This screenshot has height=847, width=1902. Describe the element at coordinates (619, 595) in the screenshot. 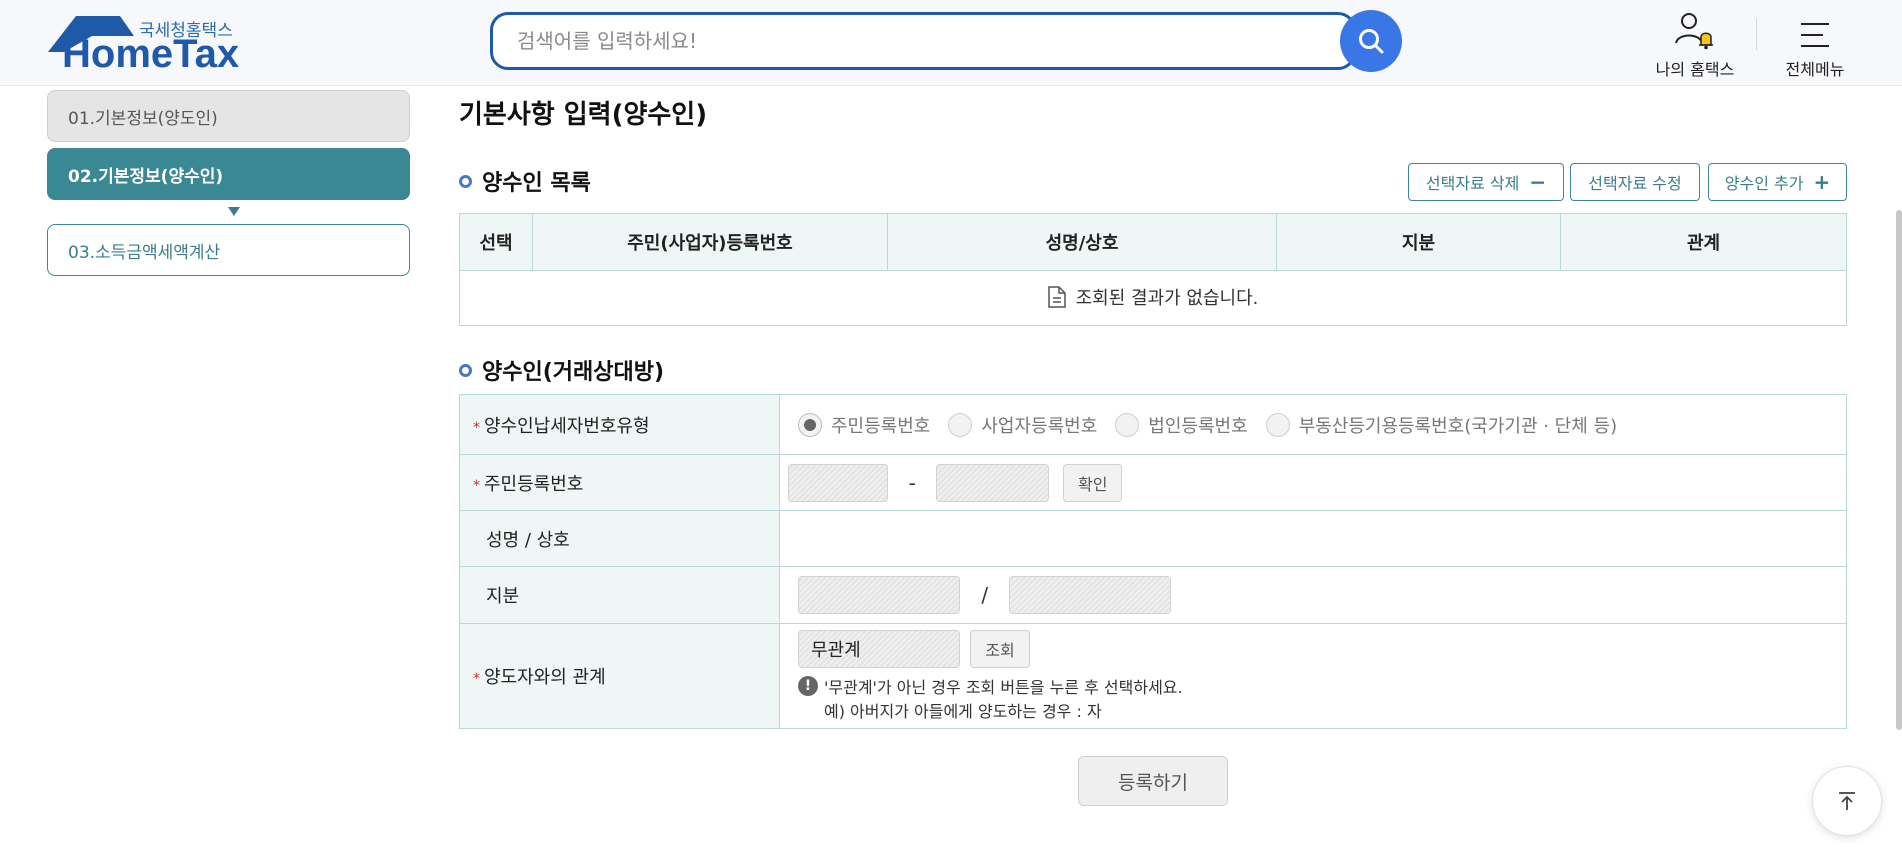

I see `share-label-cell: 지분` at that location.